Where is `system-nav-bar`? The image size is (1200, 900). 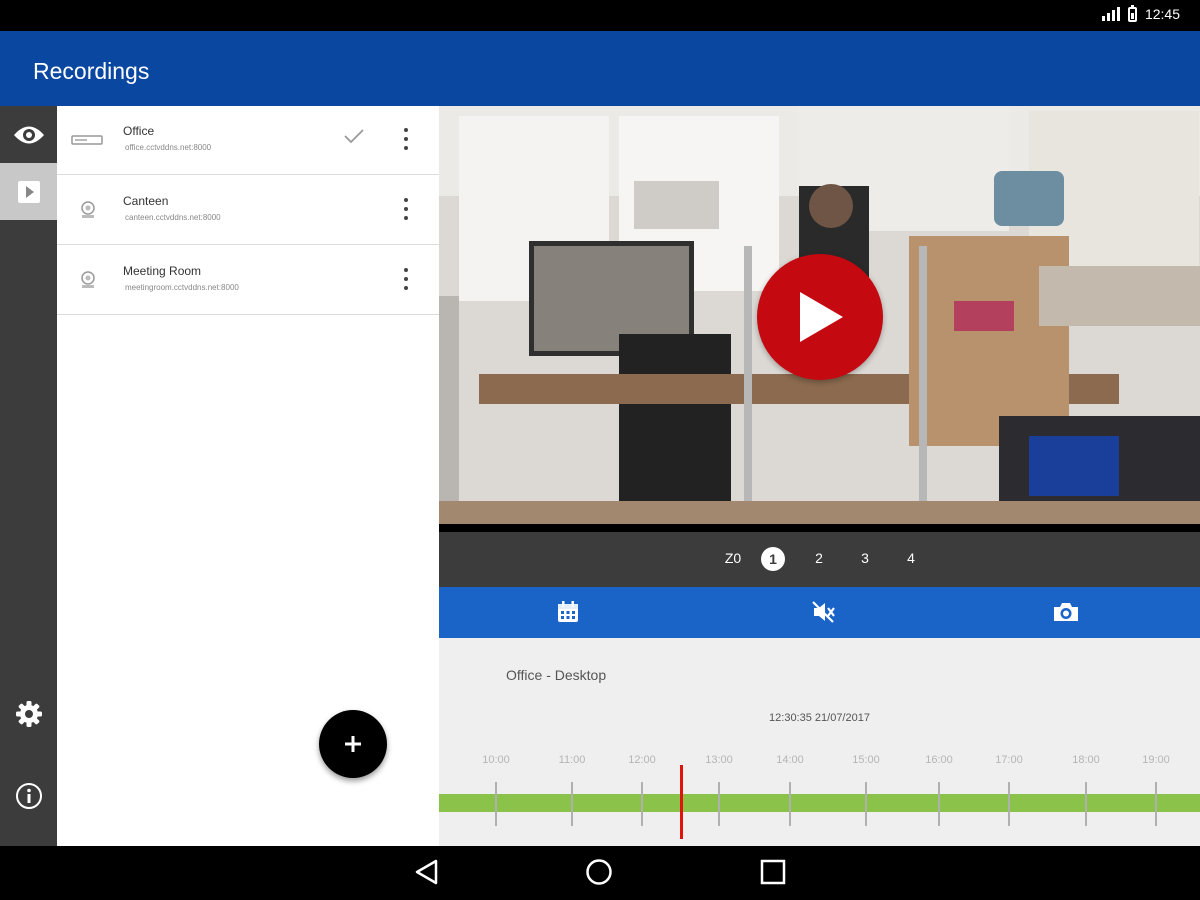 system-nav-bar is located at coordinates (600, 873).